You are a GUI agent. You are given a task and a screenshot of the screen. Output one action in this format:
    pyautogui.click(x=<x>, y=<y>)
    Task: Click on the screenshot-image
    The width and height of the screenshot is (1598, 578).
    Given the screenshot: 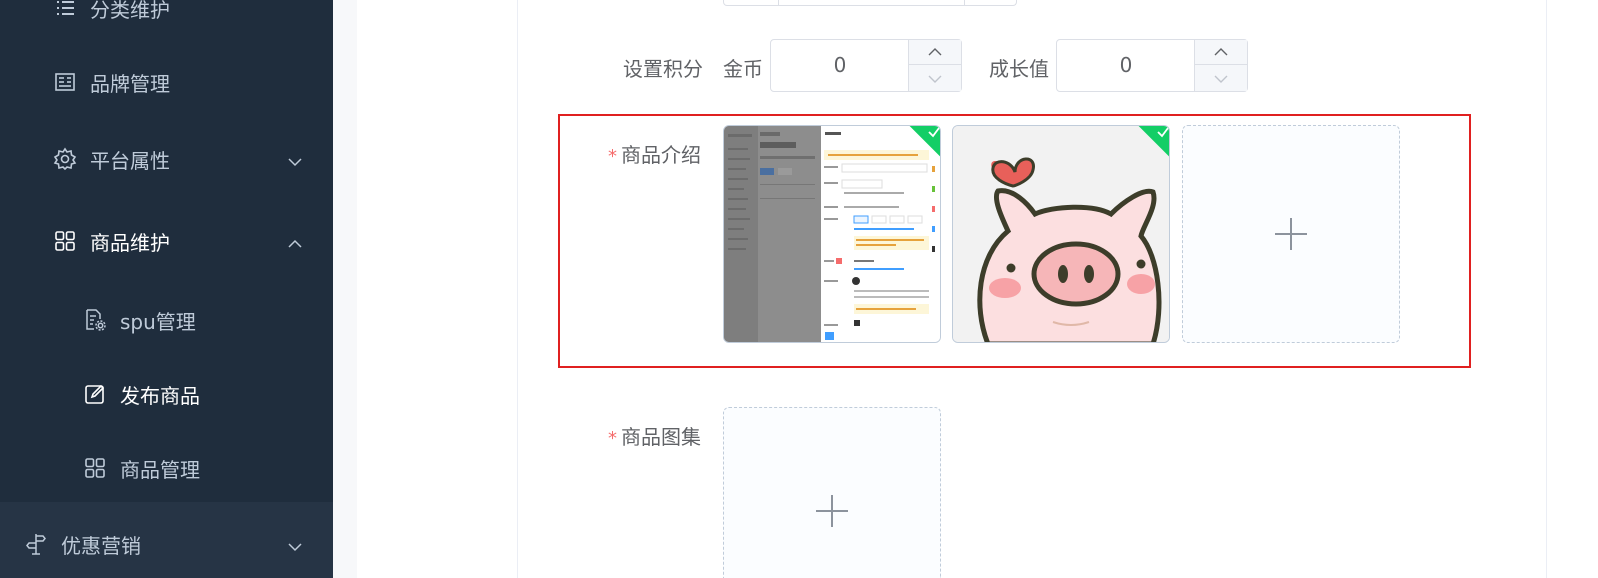 What is the action you would take?
    pyautogui.click(x=832, y=234)
    